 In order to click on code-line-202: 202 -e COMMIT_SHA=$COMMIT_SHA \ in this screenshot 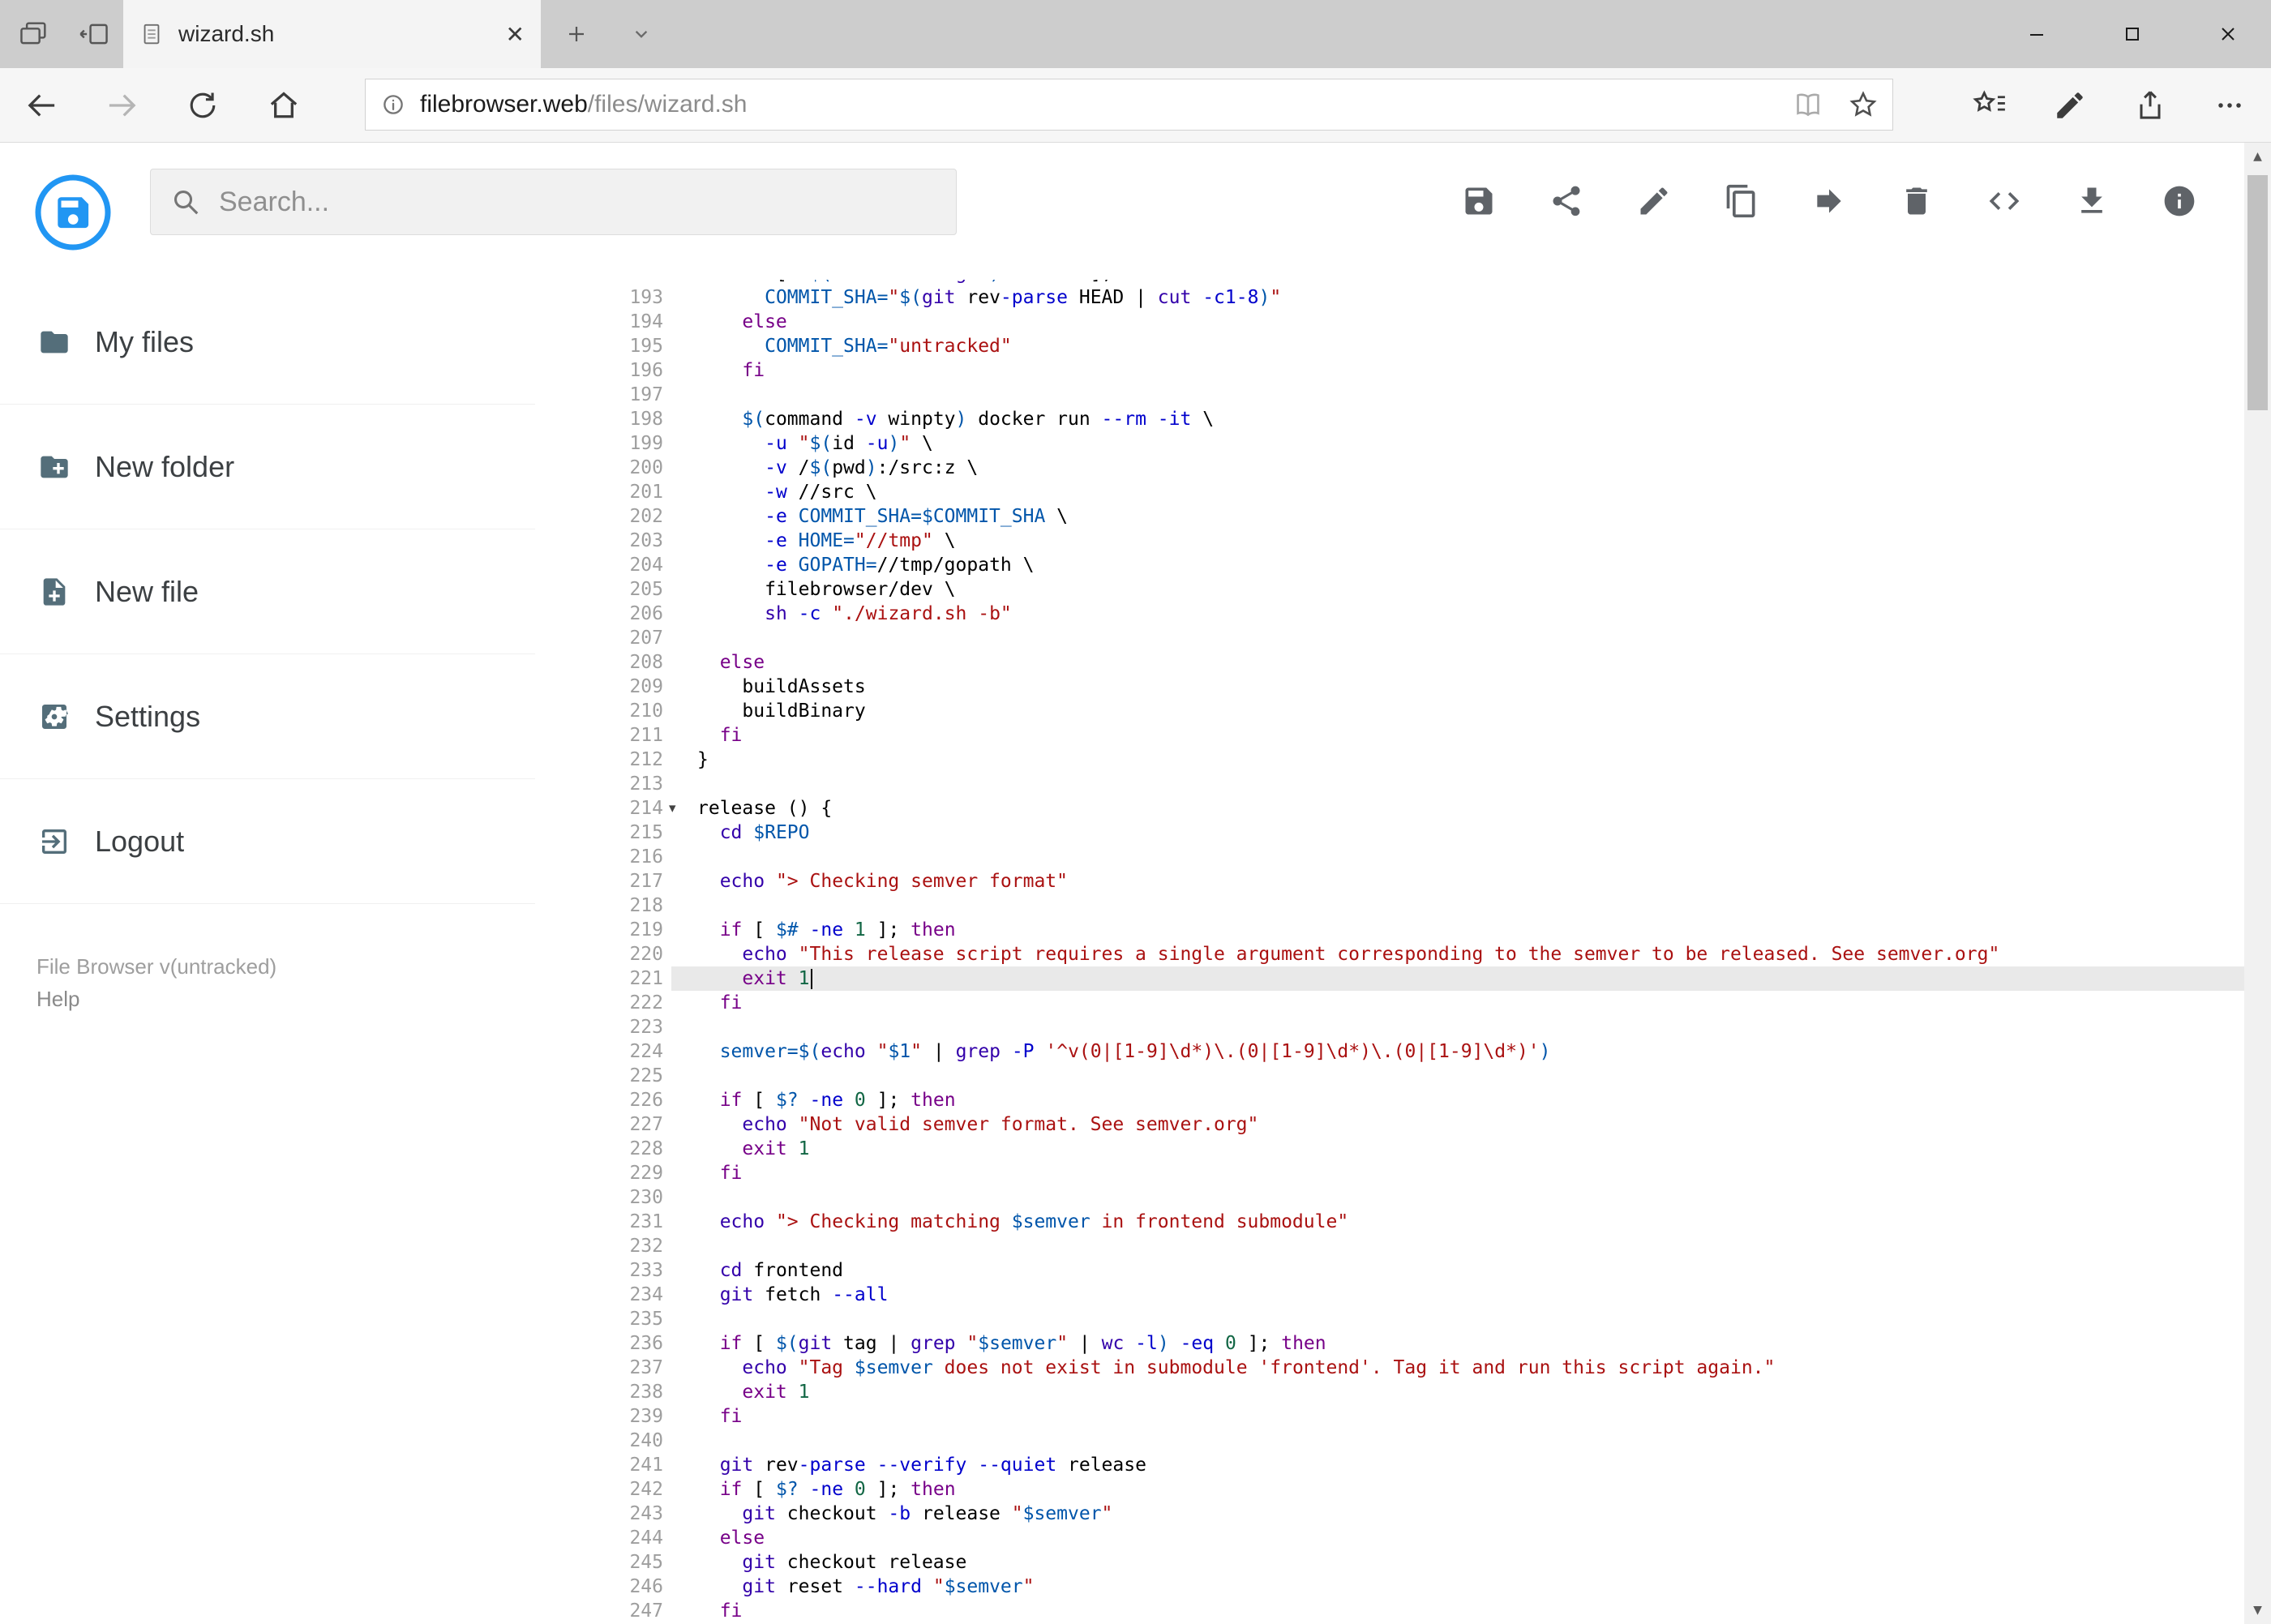, I will do `click(1389, 517)`.